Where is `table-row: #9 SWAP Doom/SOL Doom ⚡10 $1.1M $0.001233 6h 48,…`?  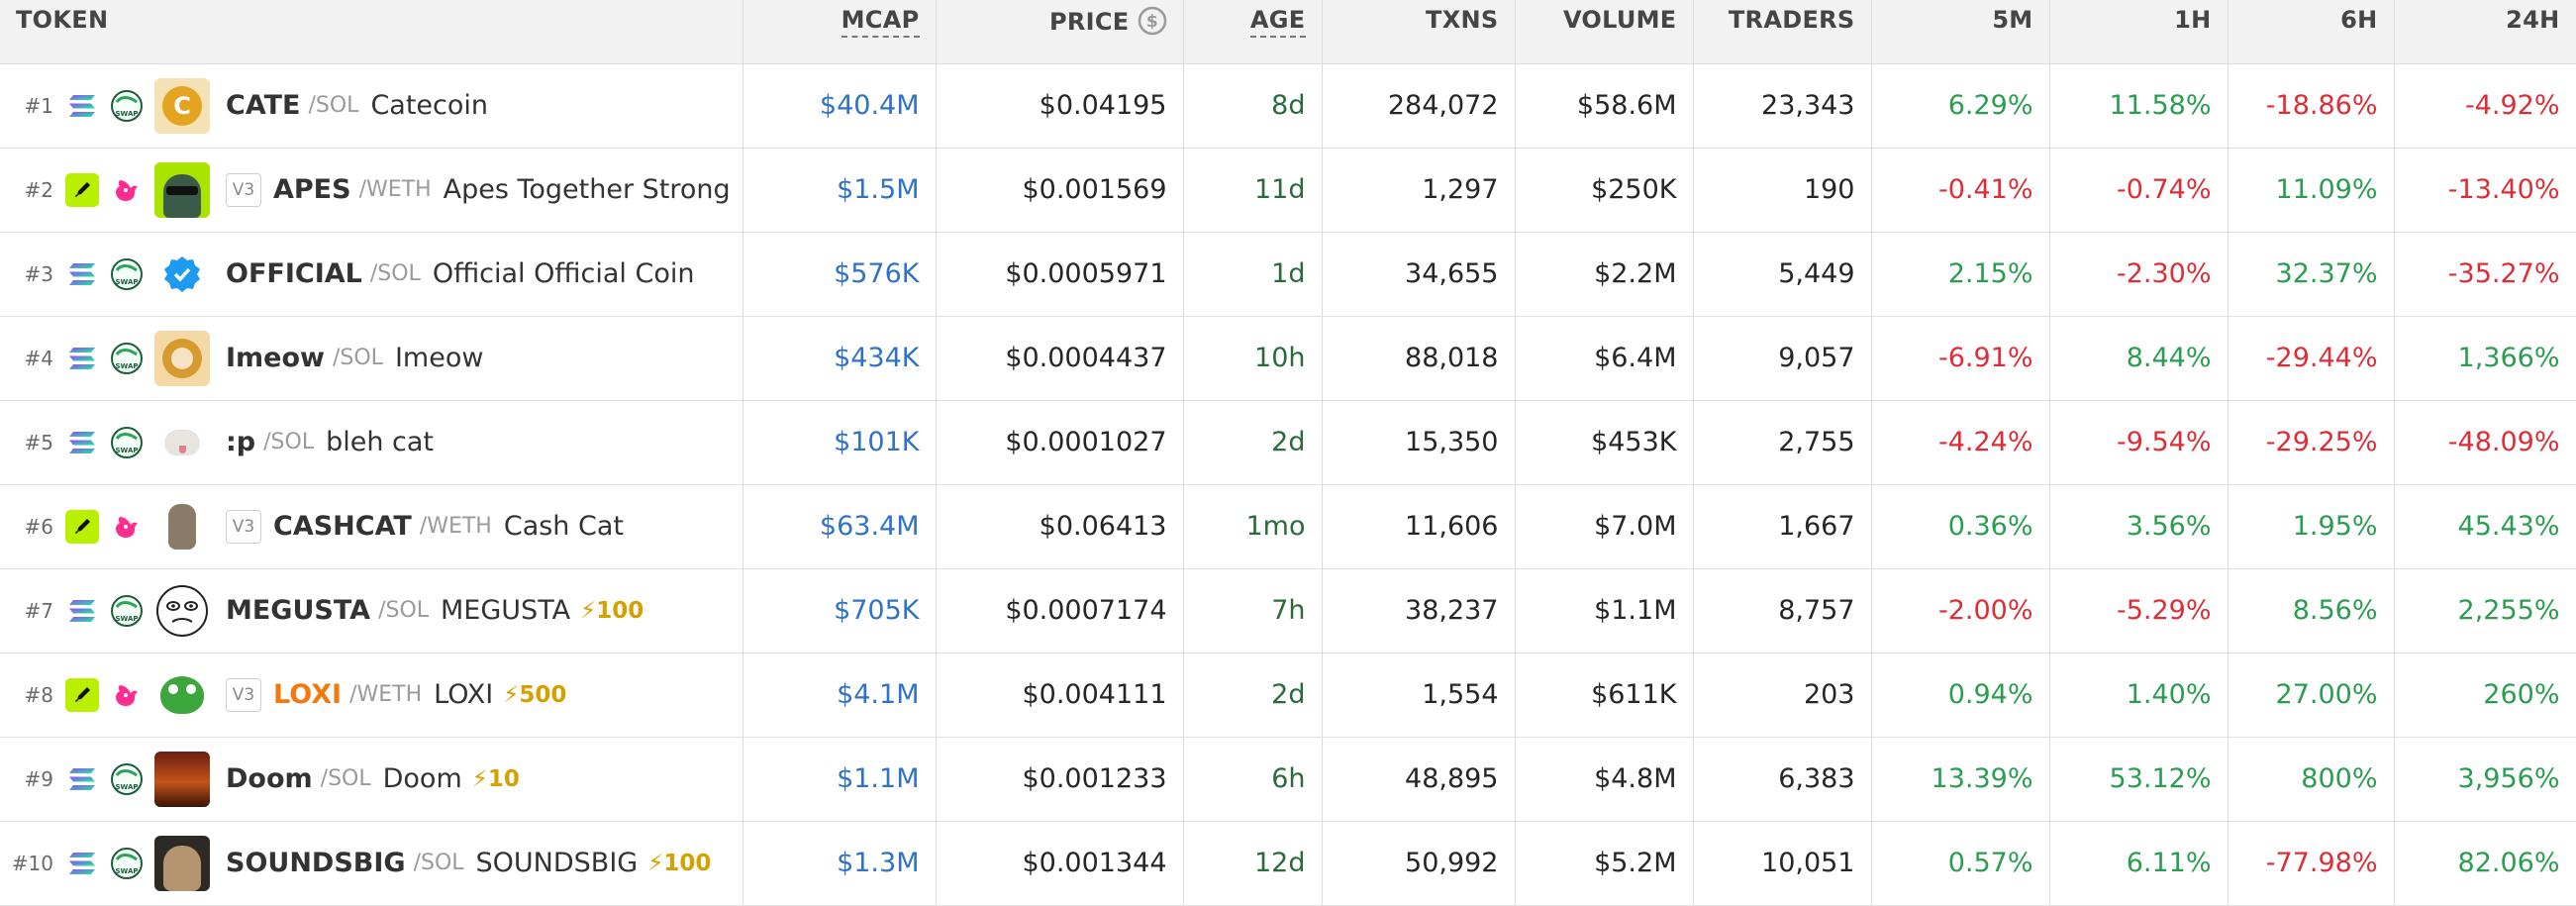
table-row: #9 SWAP Doom/SOL Doom ⚡10 $1.1M $0.001233 6h 48,… is located at coordinates (1288, 779).